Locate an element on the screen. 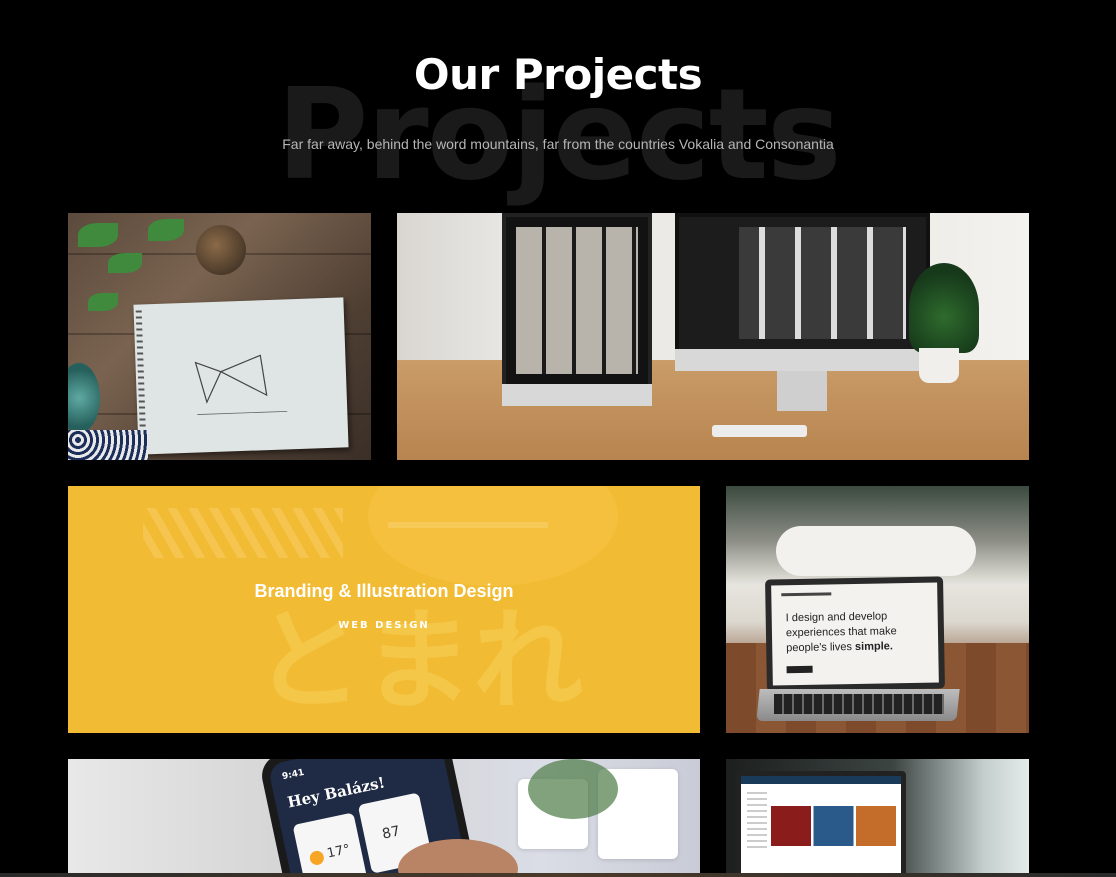 Image resolution: width=1116 pixels, height=877 pixels. pinecone is located at coordinates (221, 250).